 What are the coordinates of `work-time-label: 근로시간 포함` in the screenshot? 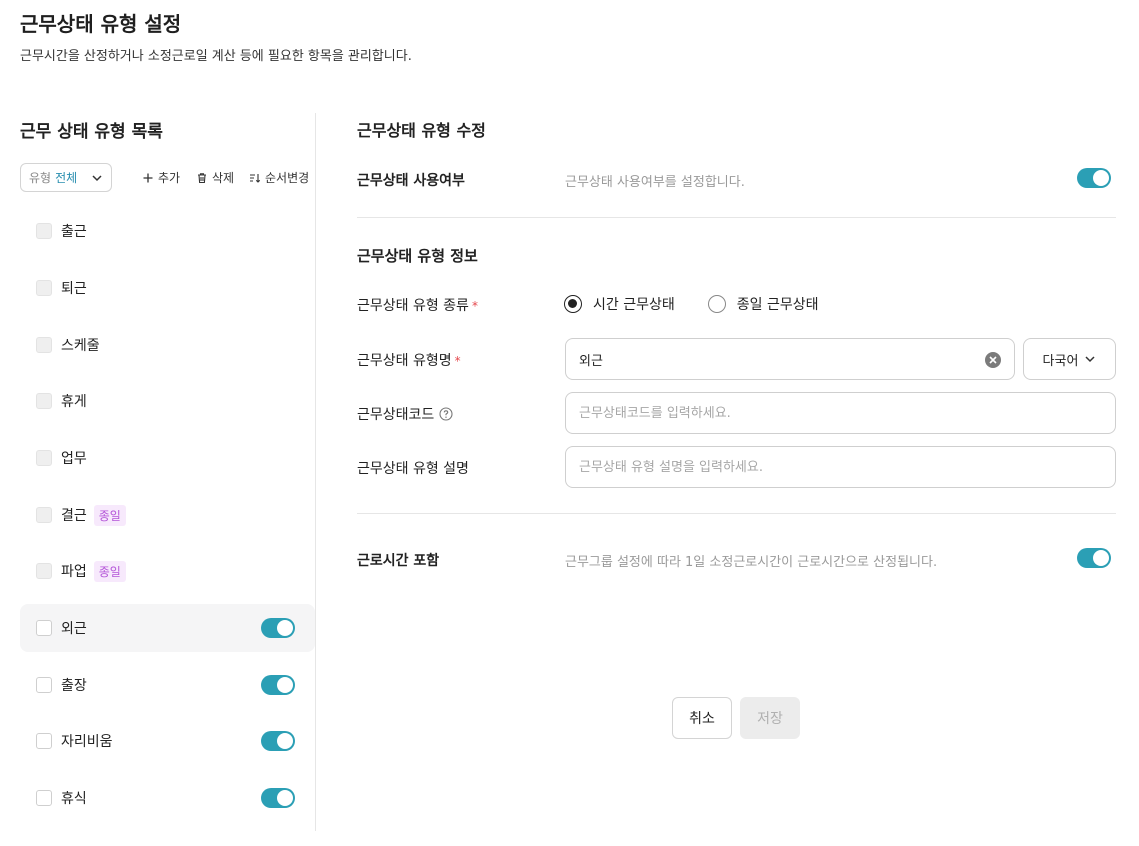 It's located at (398, 561).